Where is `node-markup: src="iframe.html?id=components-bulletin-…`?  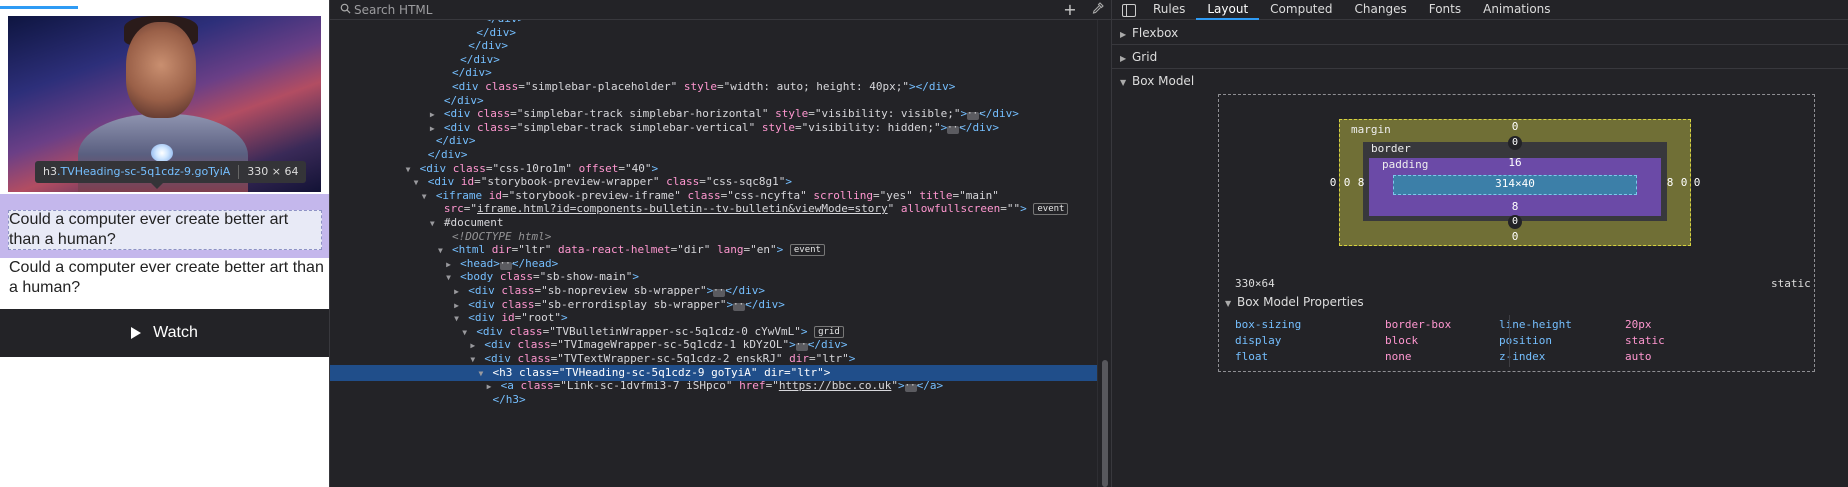
node-markup: src="iframe.html?id=components-bulletin-… is located at coordinates (753, 209).